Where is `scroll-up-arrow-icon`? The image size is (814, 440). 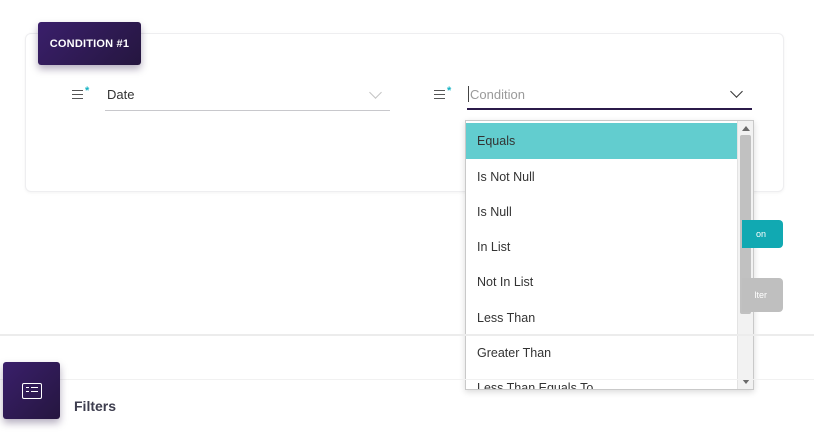 scroll-up-arrow-icon is located at coordinates (746, 128).